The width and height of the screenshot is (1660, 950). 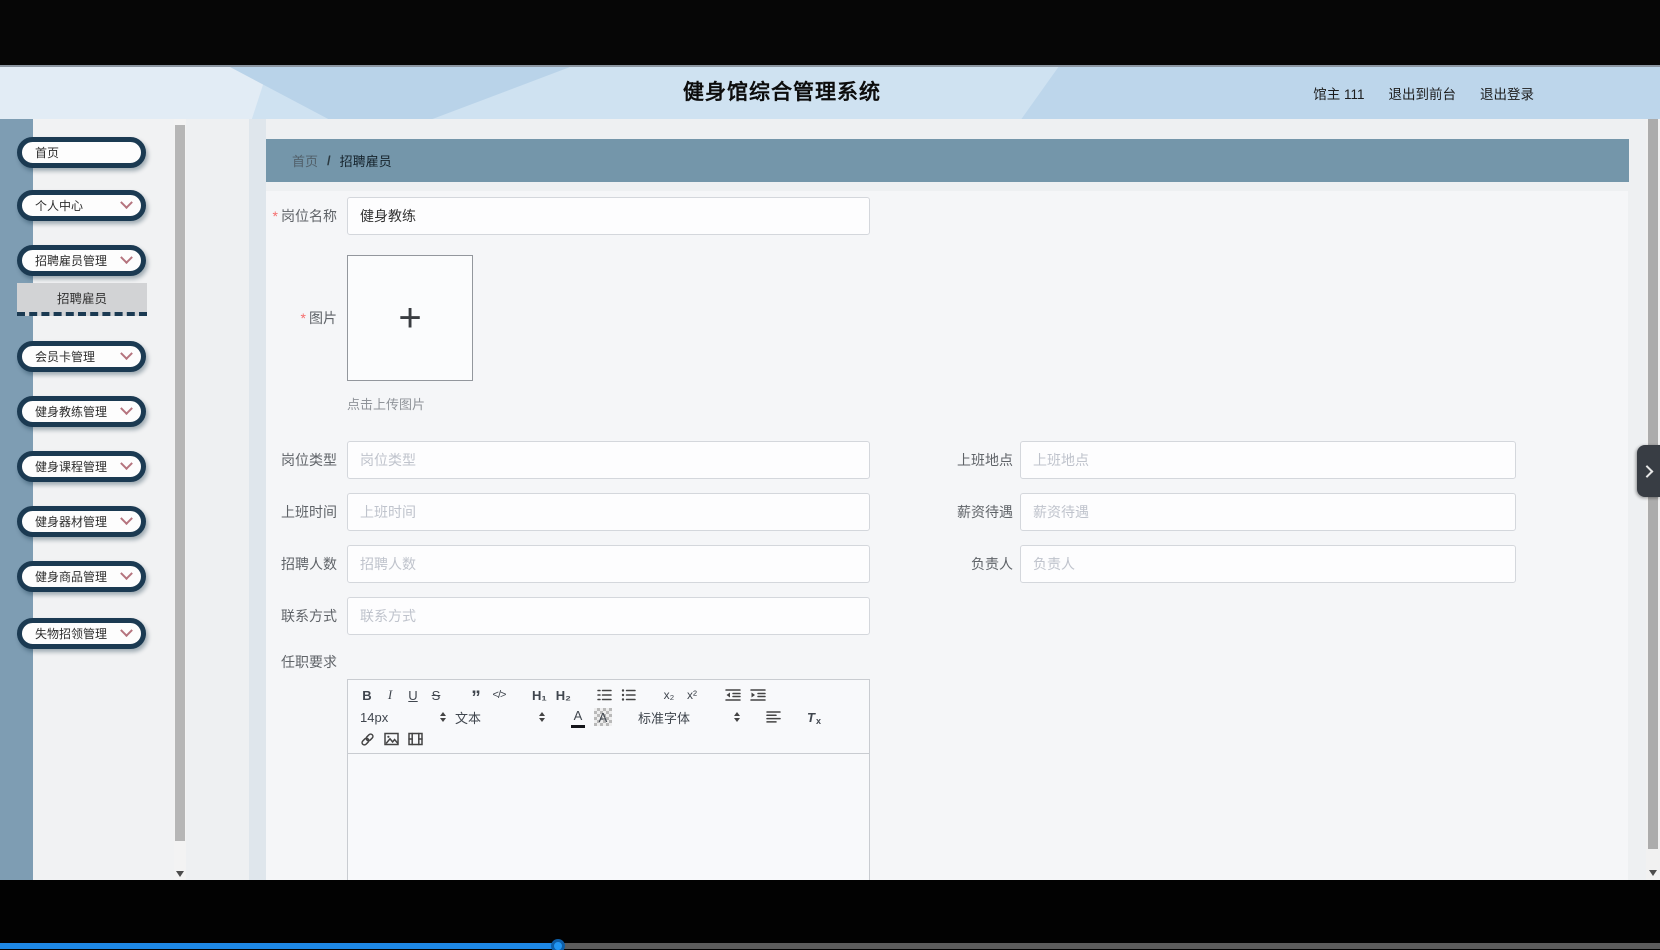 I want to click on header2-button: H₂, so click(x=563, y=695).